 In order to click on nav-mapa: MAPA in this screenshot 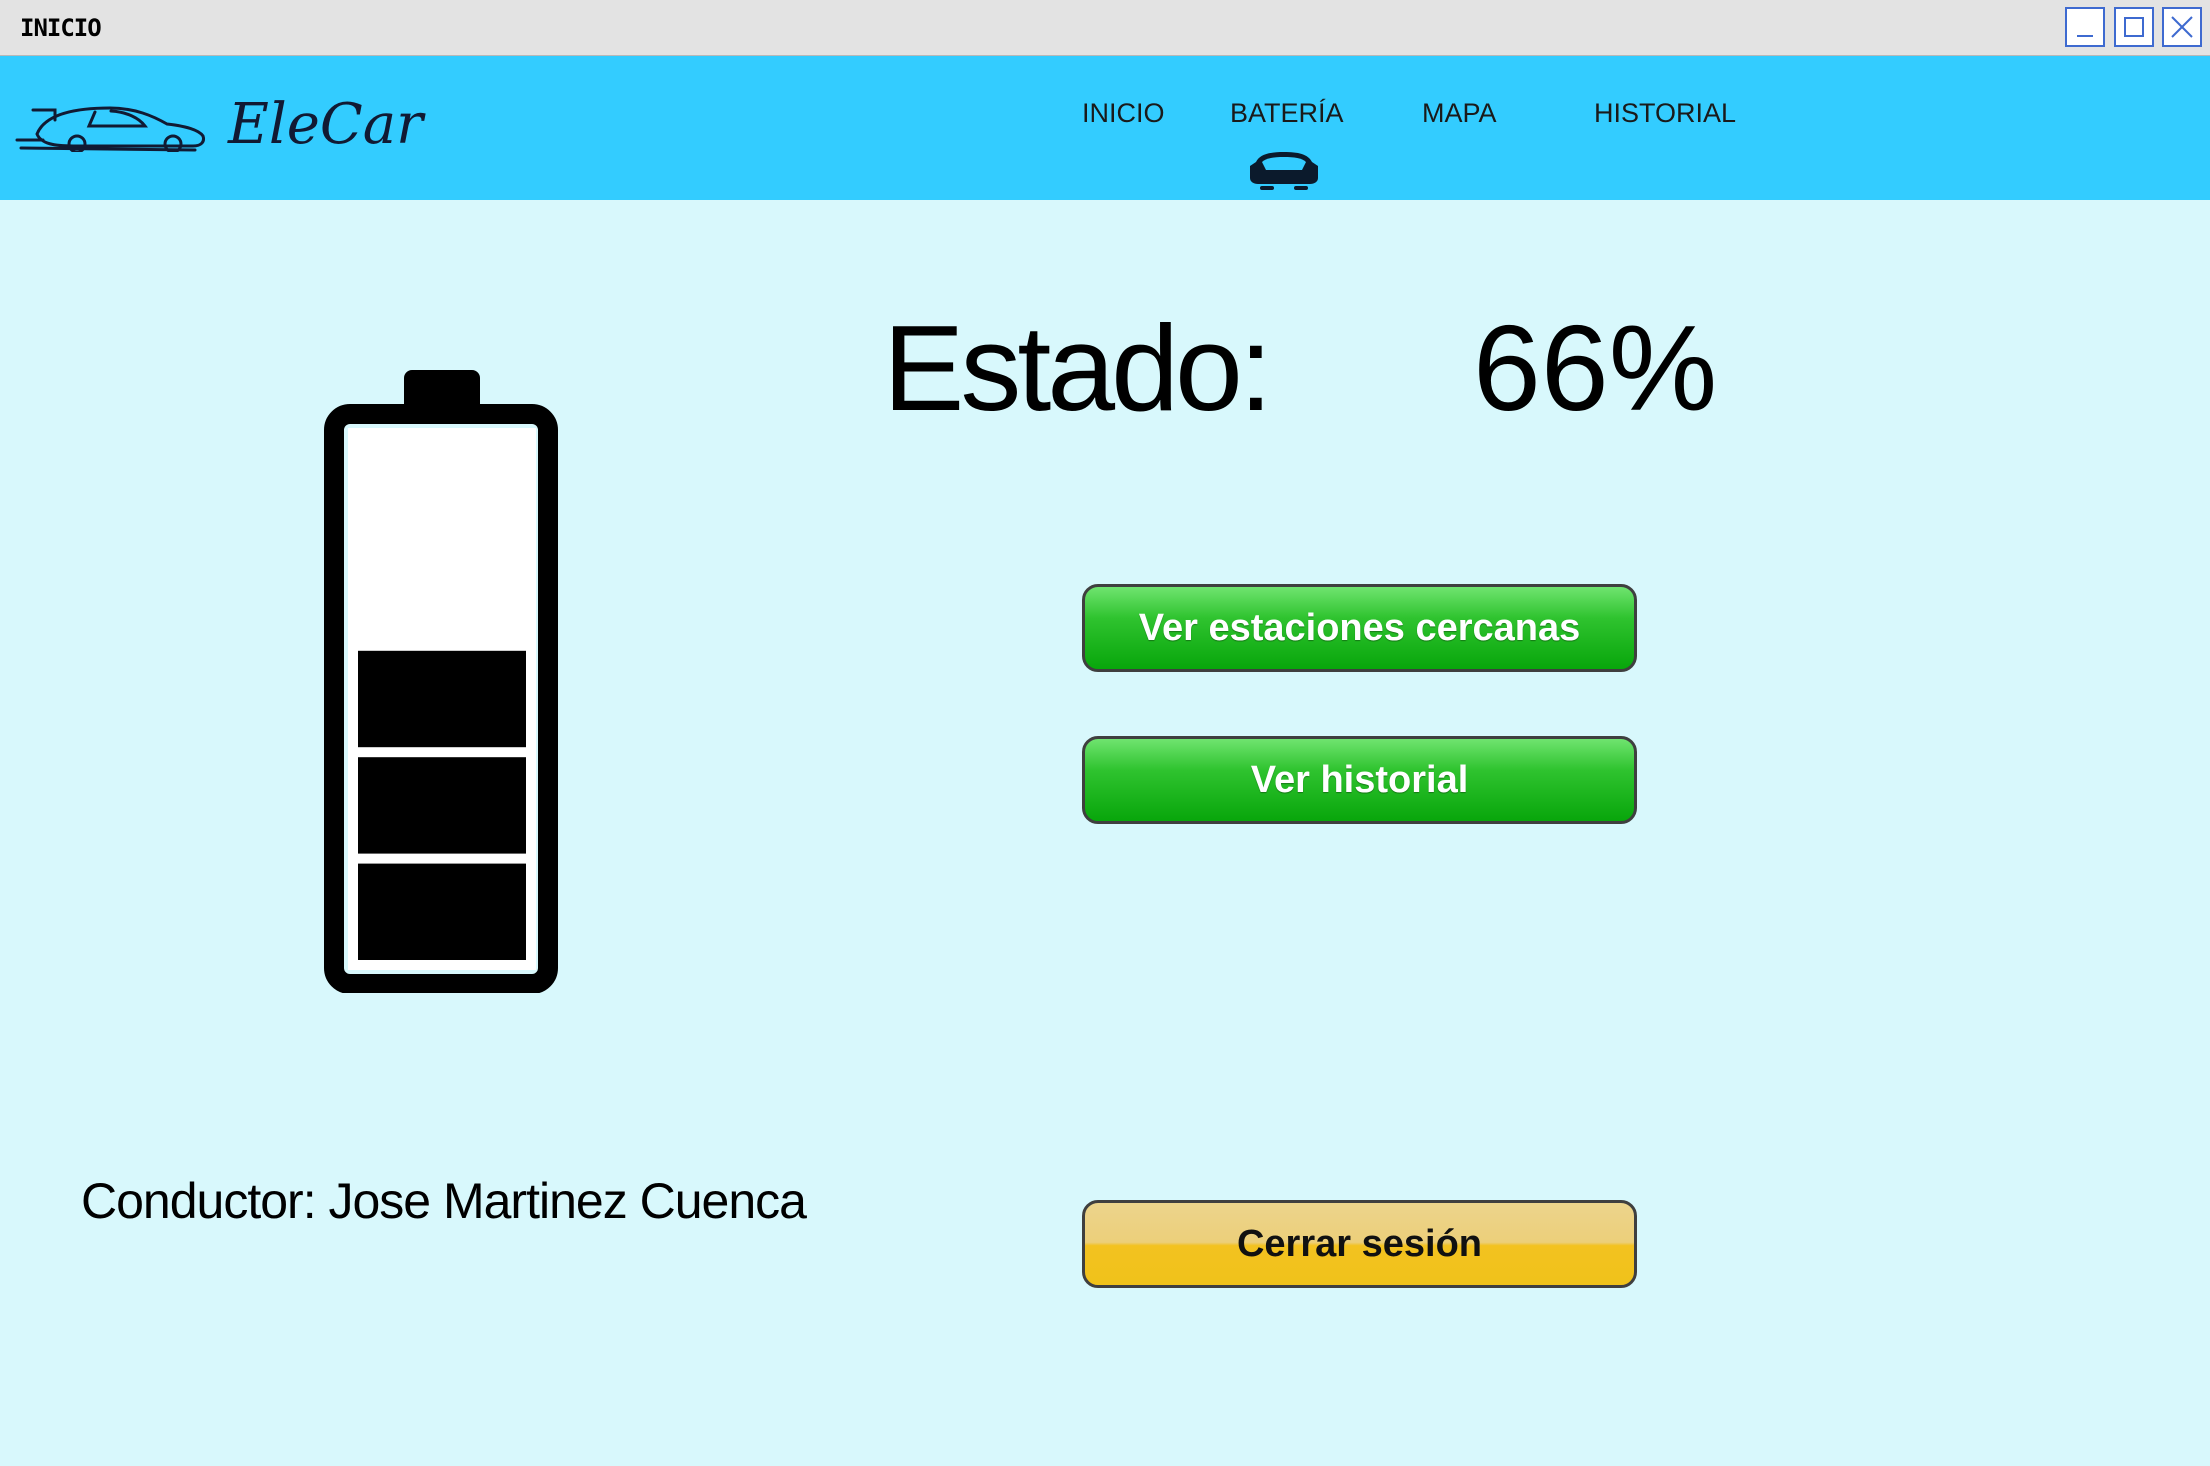, I will do `click(1459, 113)`.